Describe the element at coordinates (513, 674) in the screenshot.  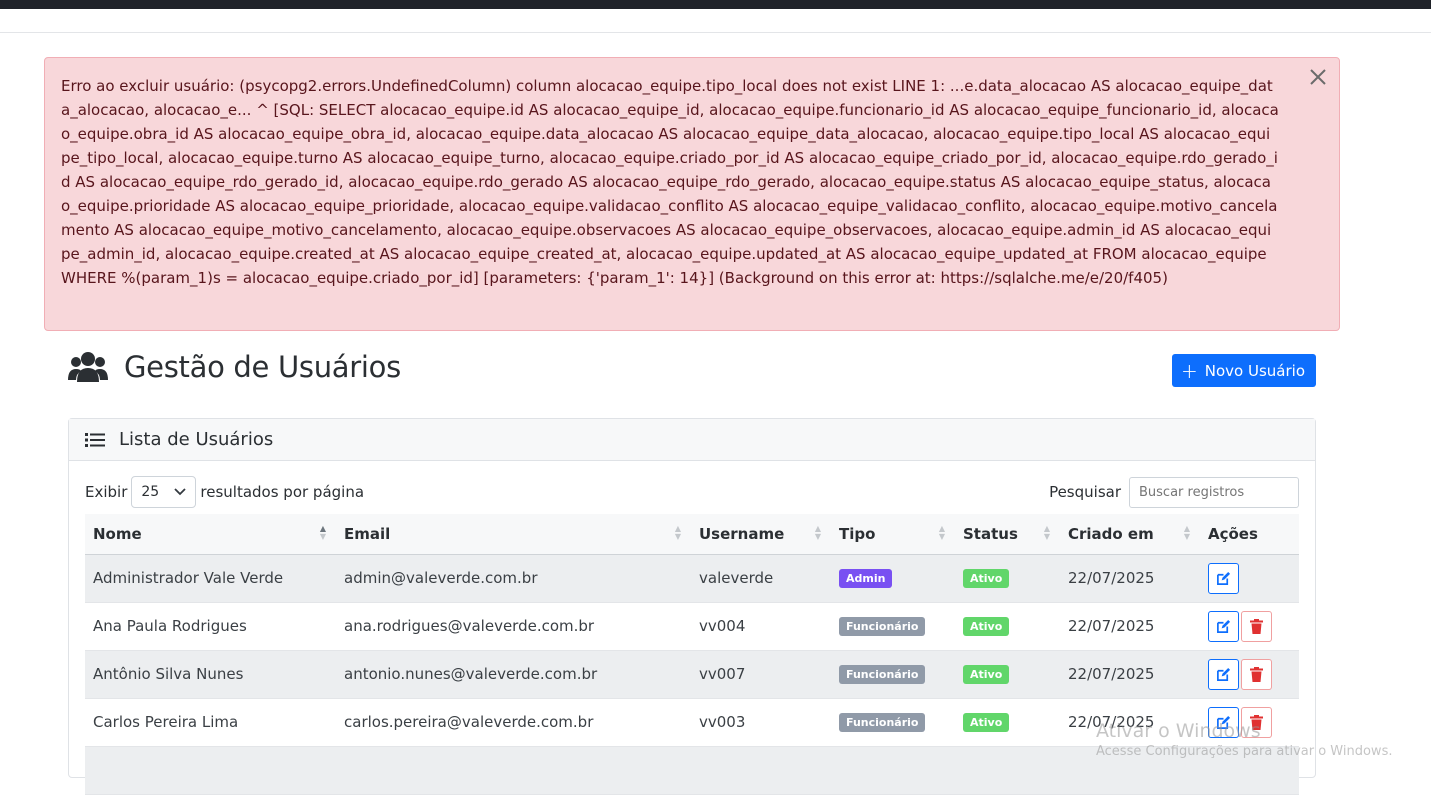
I see `cell-email: antonio.nunes@valeverde.com.br` at that location.